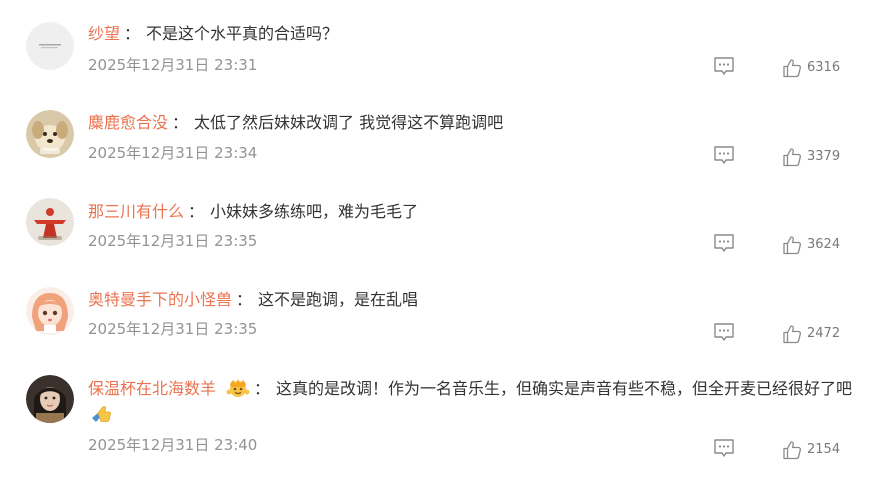 The image size is (883, 480). I want to click on comment-text-line: 奥特曼手下的小怪兽： 这不是跑调，是在乱唱, so click(475, 299).